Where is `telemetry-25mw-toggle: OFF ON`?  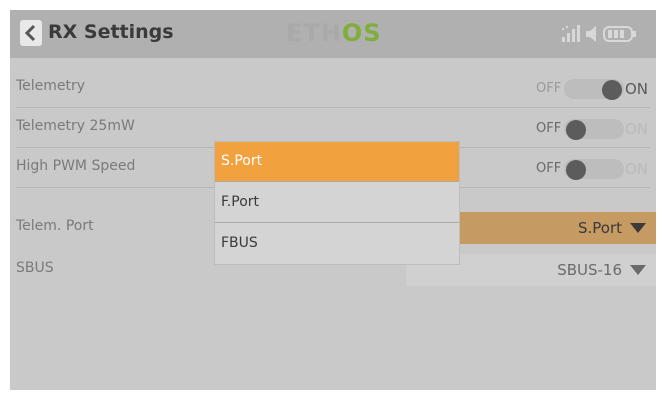
telemetry-25mw-toggle: OFF ON is located at coordinates (592, 129).